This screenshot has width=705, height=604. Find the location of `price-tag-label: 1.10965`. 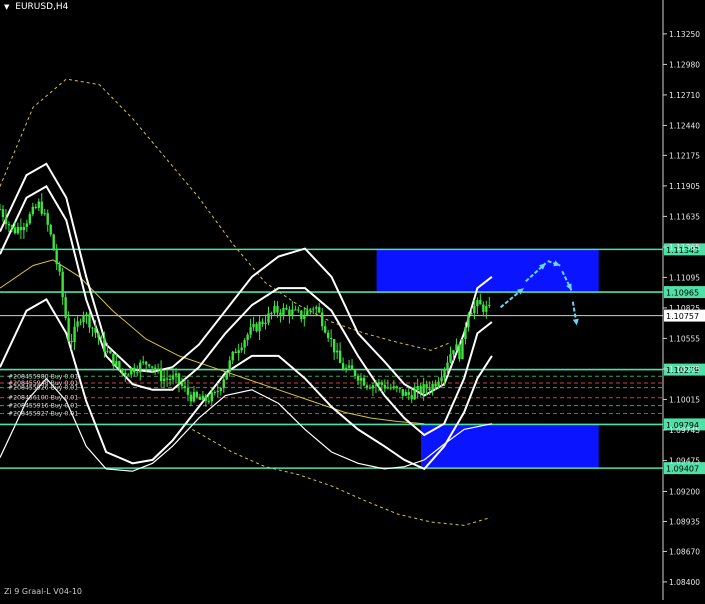

price-tag-label: 1.10965 is located at coordinates (682, 293).